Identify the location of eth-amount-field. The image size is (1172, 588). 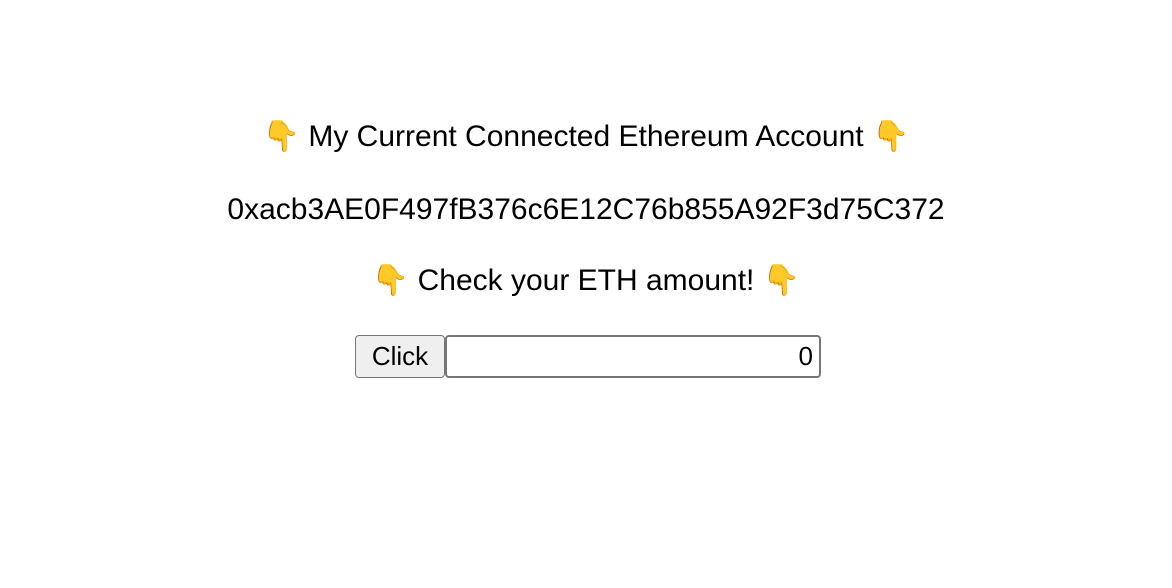
(633, 356).